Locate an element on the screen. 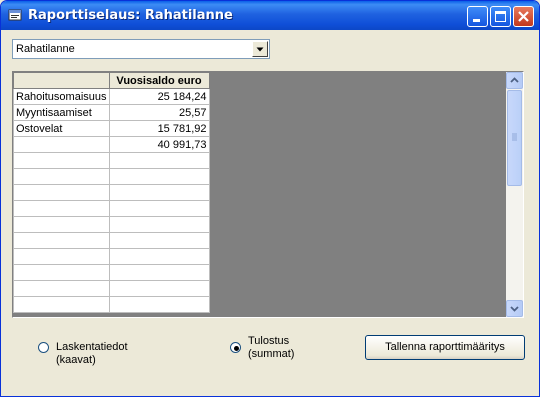  dropdown-button is located at coordinates (260, 49).